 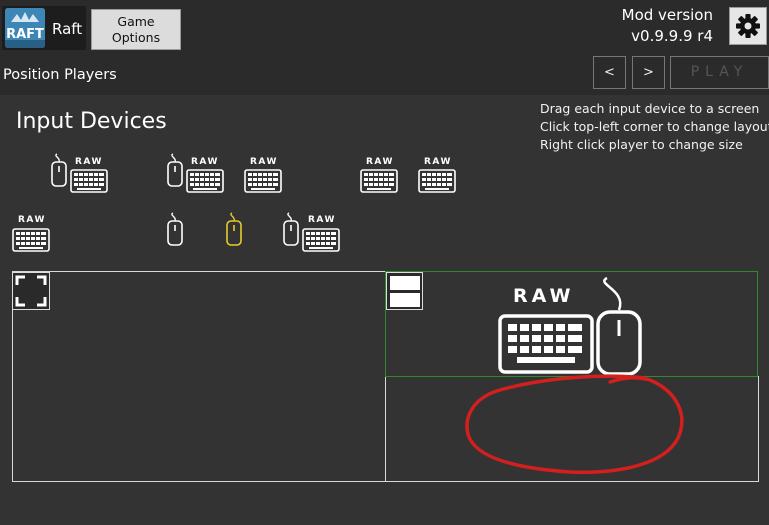 What do you see at coordinates (404, 291) in the screenshot?
I see `layout-toggle-split` at bounding box center [404, 291].